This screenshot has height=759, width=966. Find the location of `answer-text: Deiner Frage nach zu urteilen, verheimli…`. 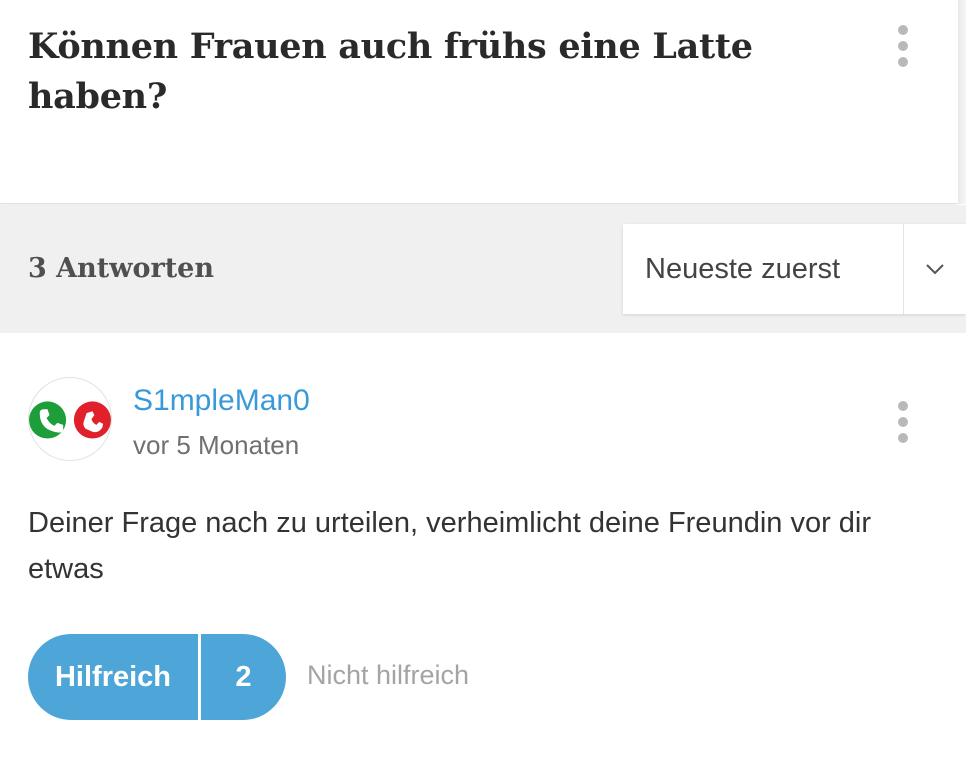

answer-text: Deiner Frage nach zu urteilen, verheimli… is located at coordinates (450, 546).